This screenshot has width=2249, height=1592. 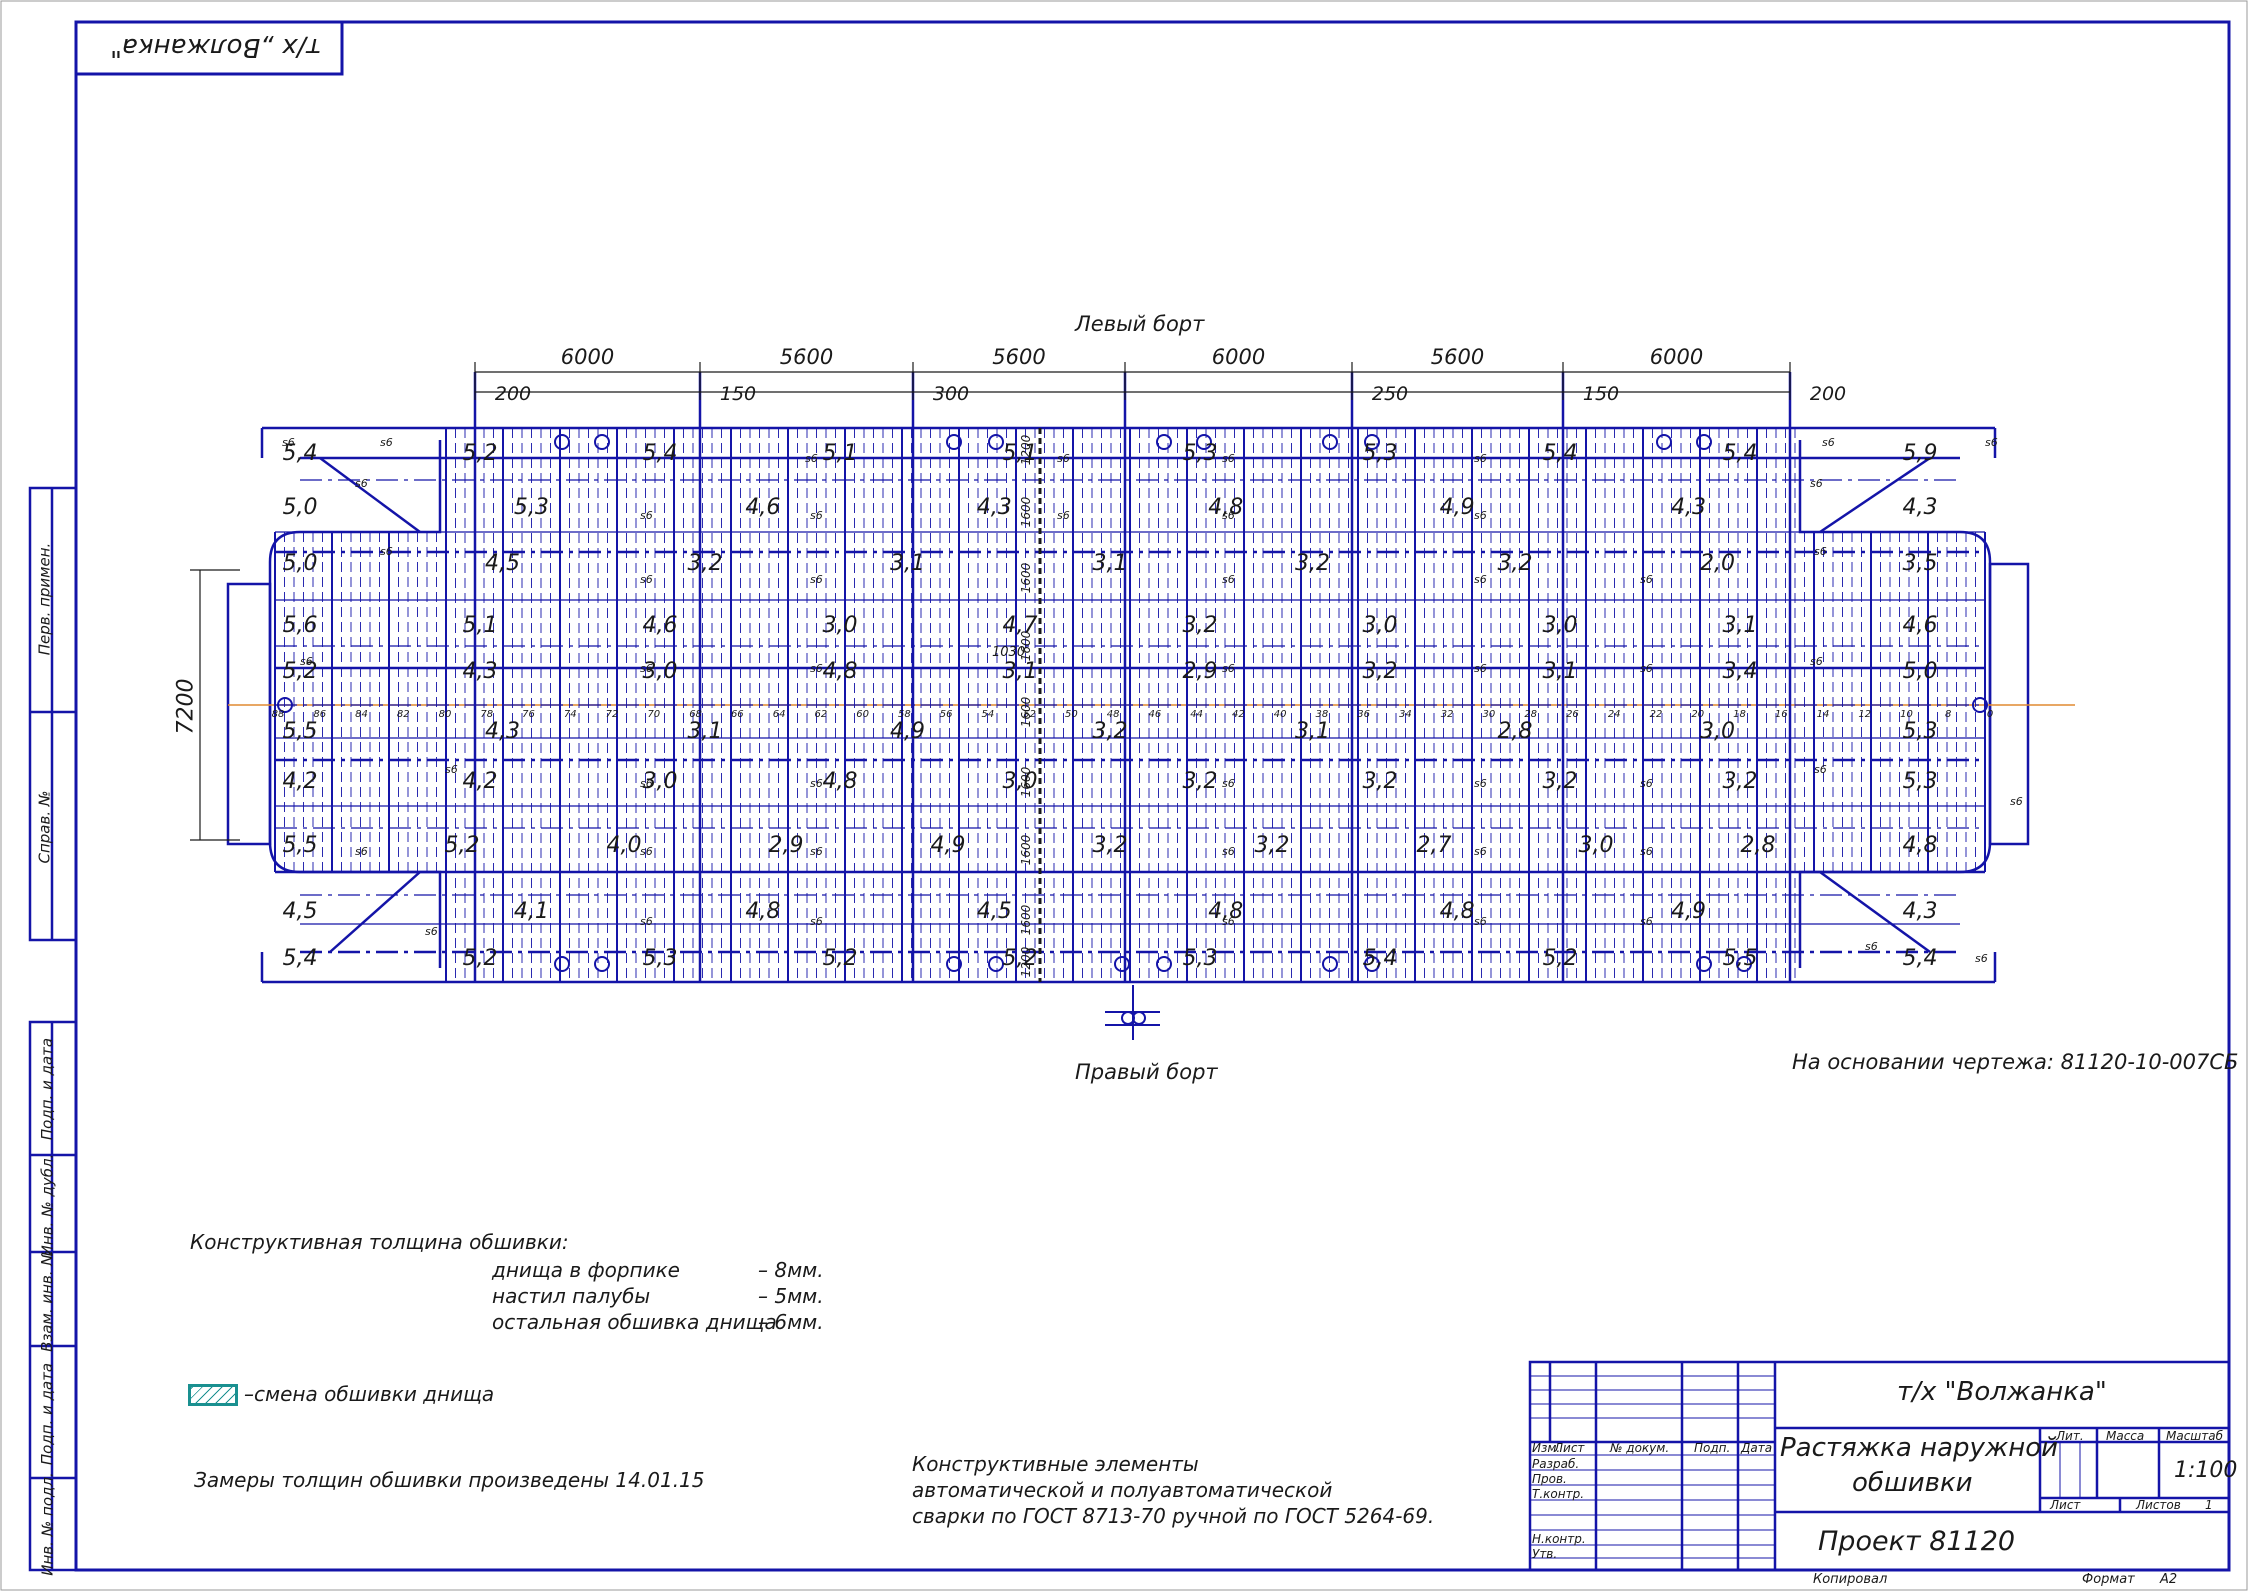 What do you see at coordinates (1757, 1448) in the screenshot?
I see `col-data: Дата` at bounding box center [1757, 1448].